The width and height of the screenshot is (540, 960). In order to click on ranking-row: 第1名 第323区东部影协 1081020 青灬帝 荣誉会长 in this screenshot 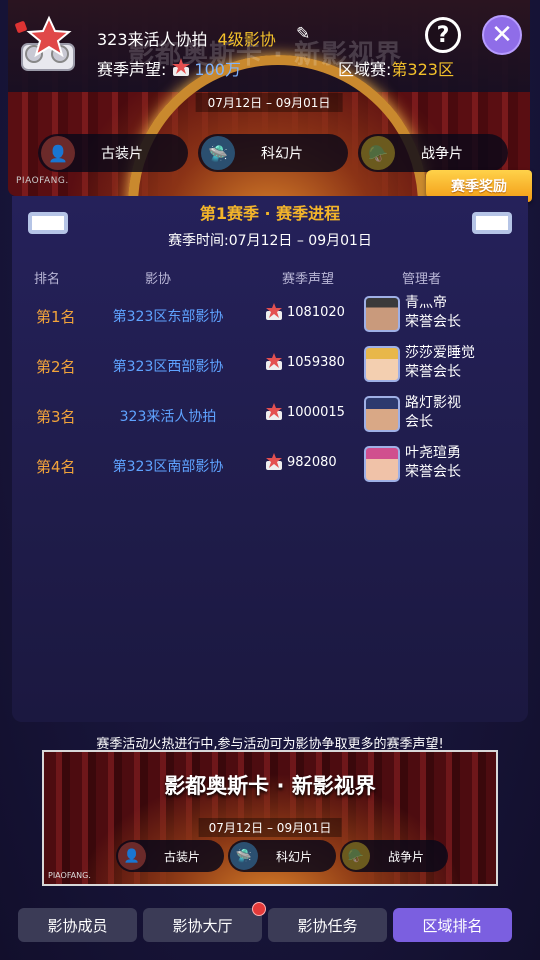, I will do `click(270, 317)`.